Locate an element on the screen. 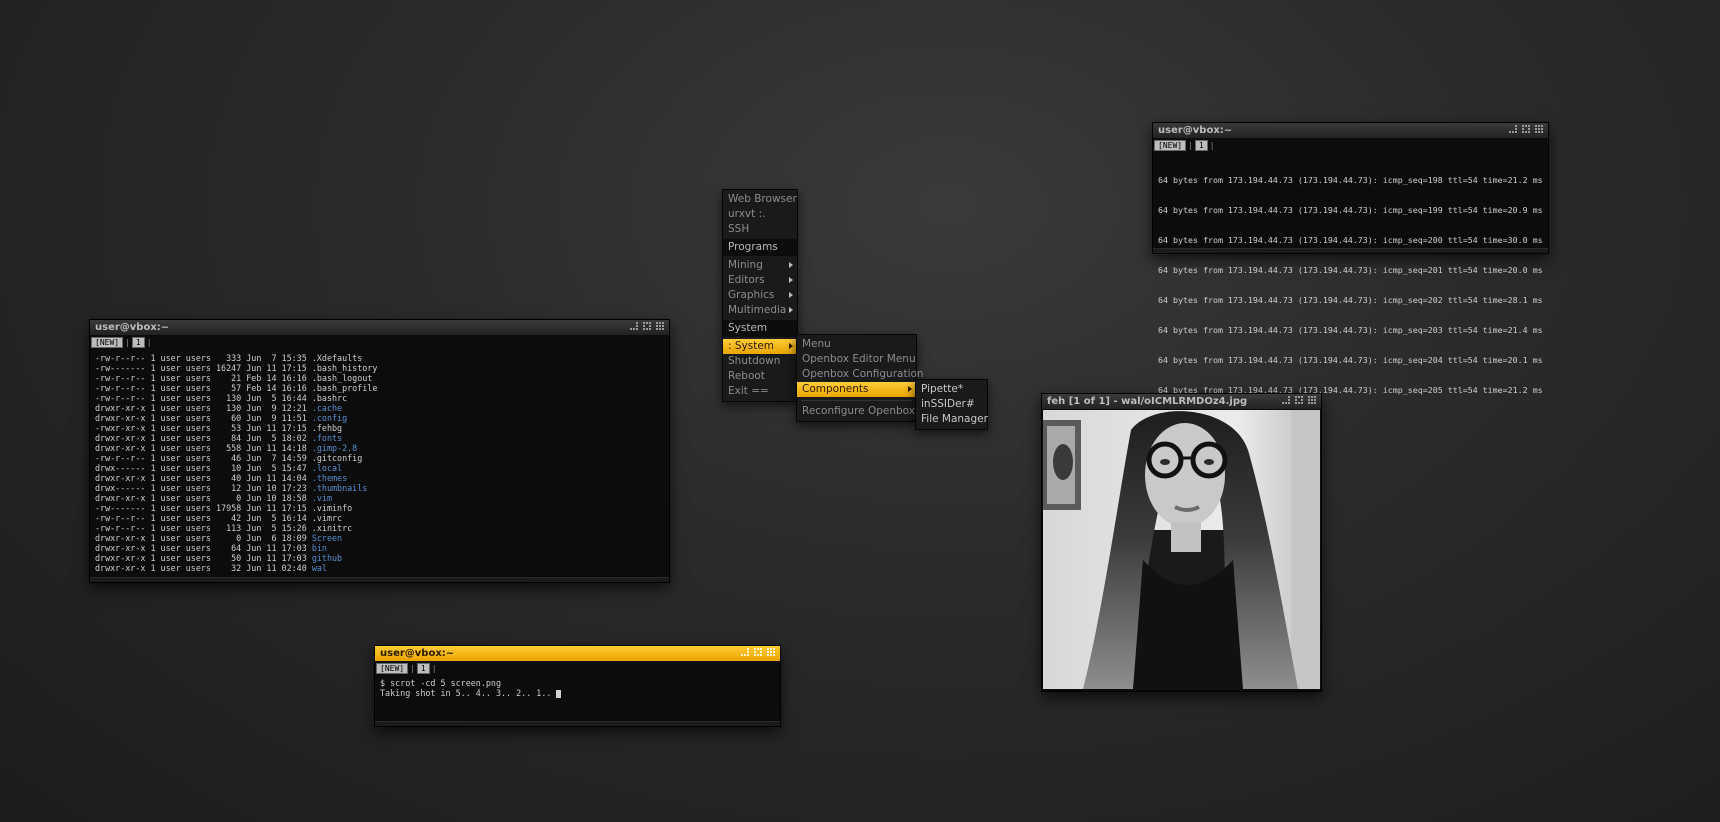 Image resolution: width=1720 pixels, height=822 pixels. menu-item-pipette: Pipette* is located at coordinates (951, 389).